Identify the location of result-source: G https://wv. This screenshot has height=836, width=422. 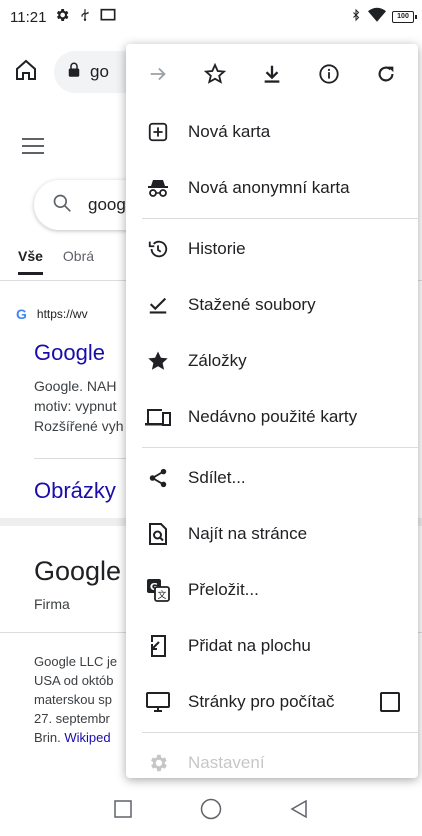
(52, 314).